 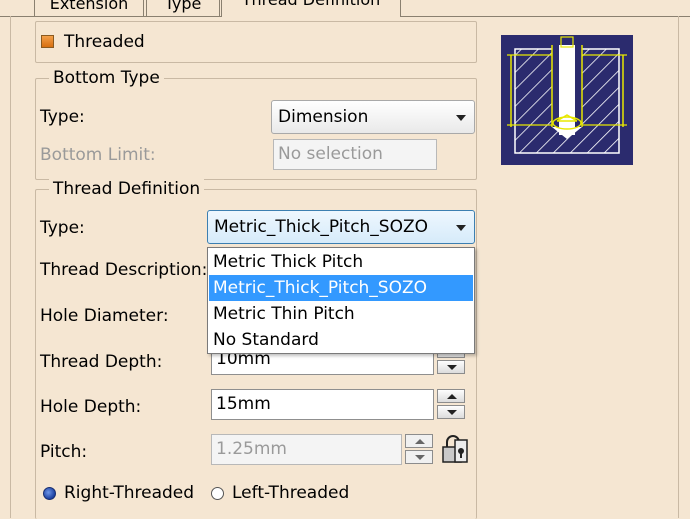 What do you see at coordinates (49, 493) in the screenshot?
I see `right-threaded-radio` at bounding box center [49, 493].